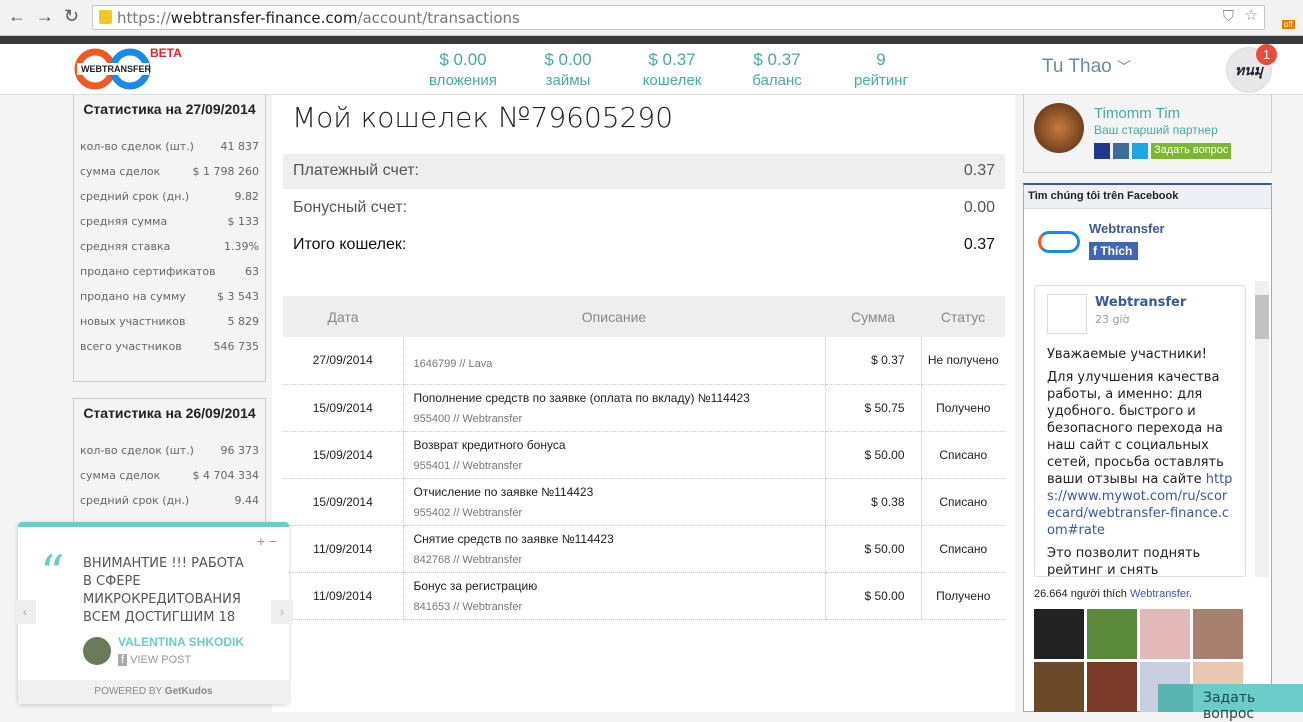  What do you see at coordinates (962, 596) in the screenshot?
I see `row-status: Получено` at bounding box center [962, 596].